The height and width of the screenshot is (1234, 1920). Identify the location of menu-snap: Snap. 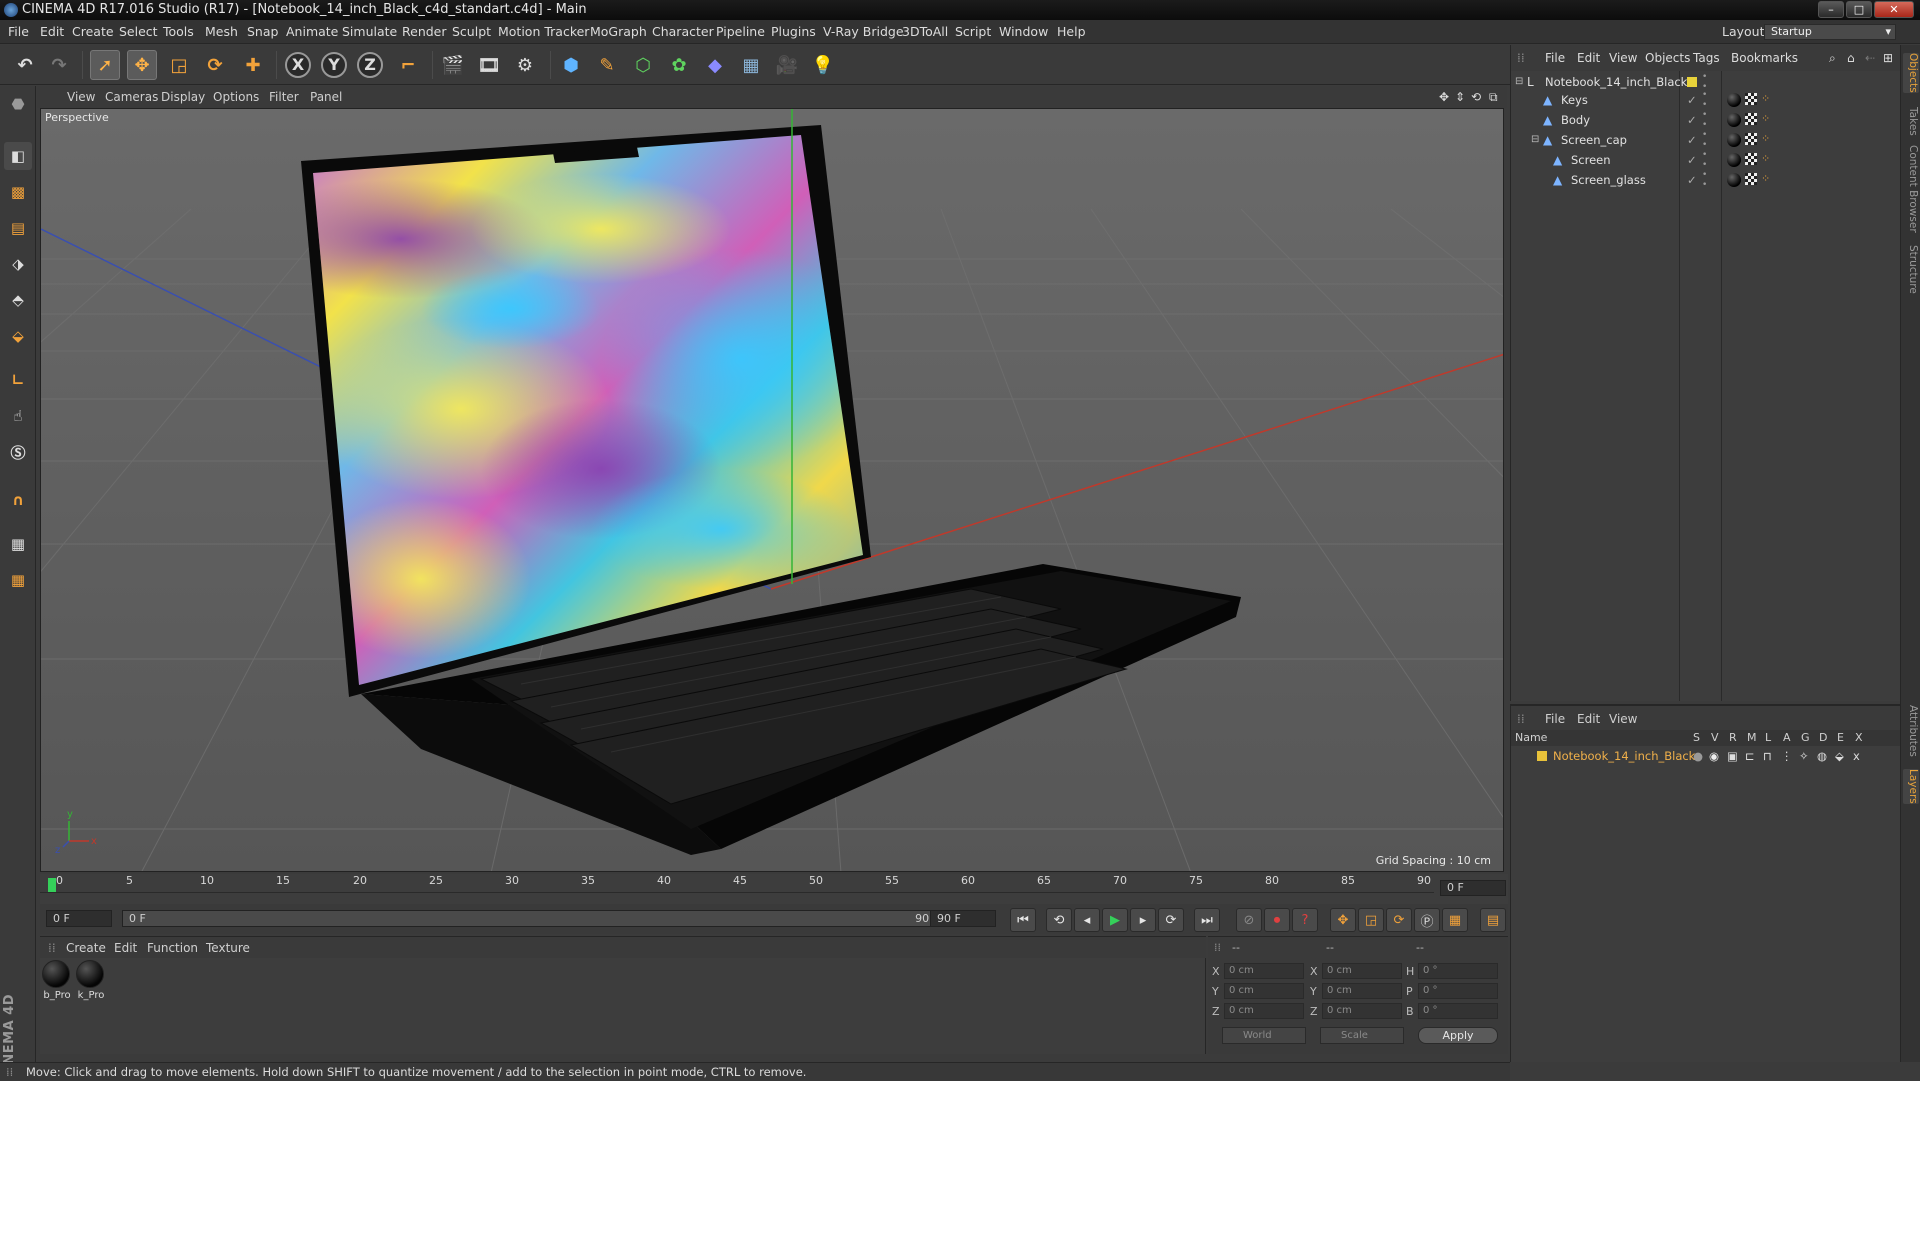
(262, 32).